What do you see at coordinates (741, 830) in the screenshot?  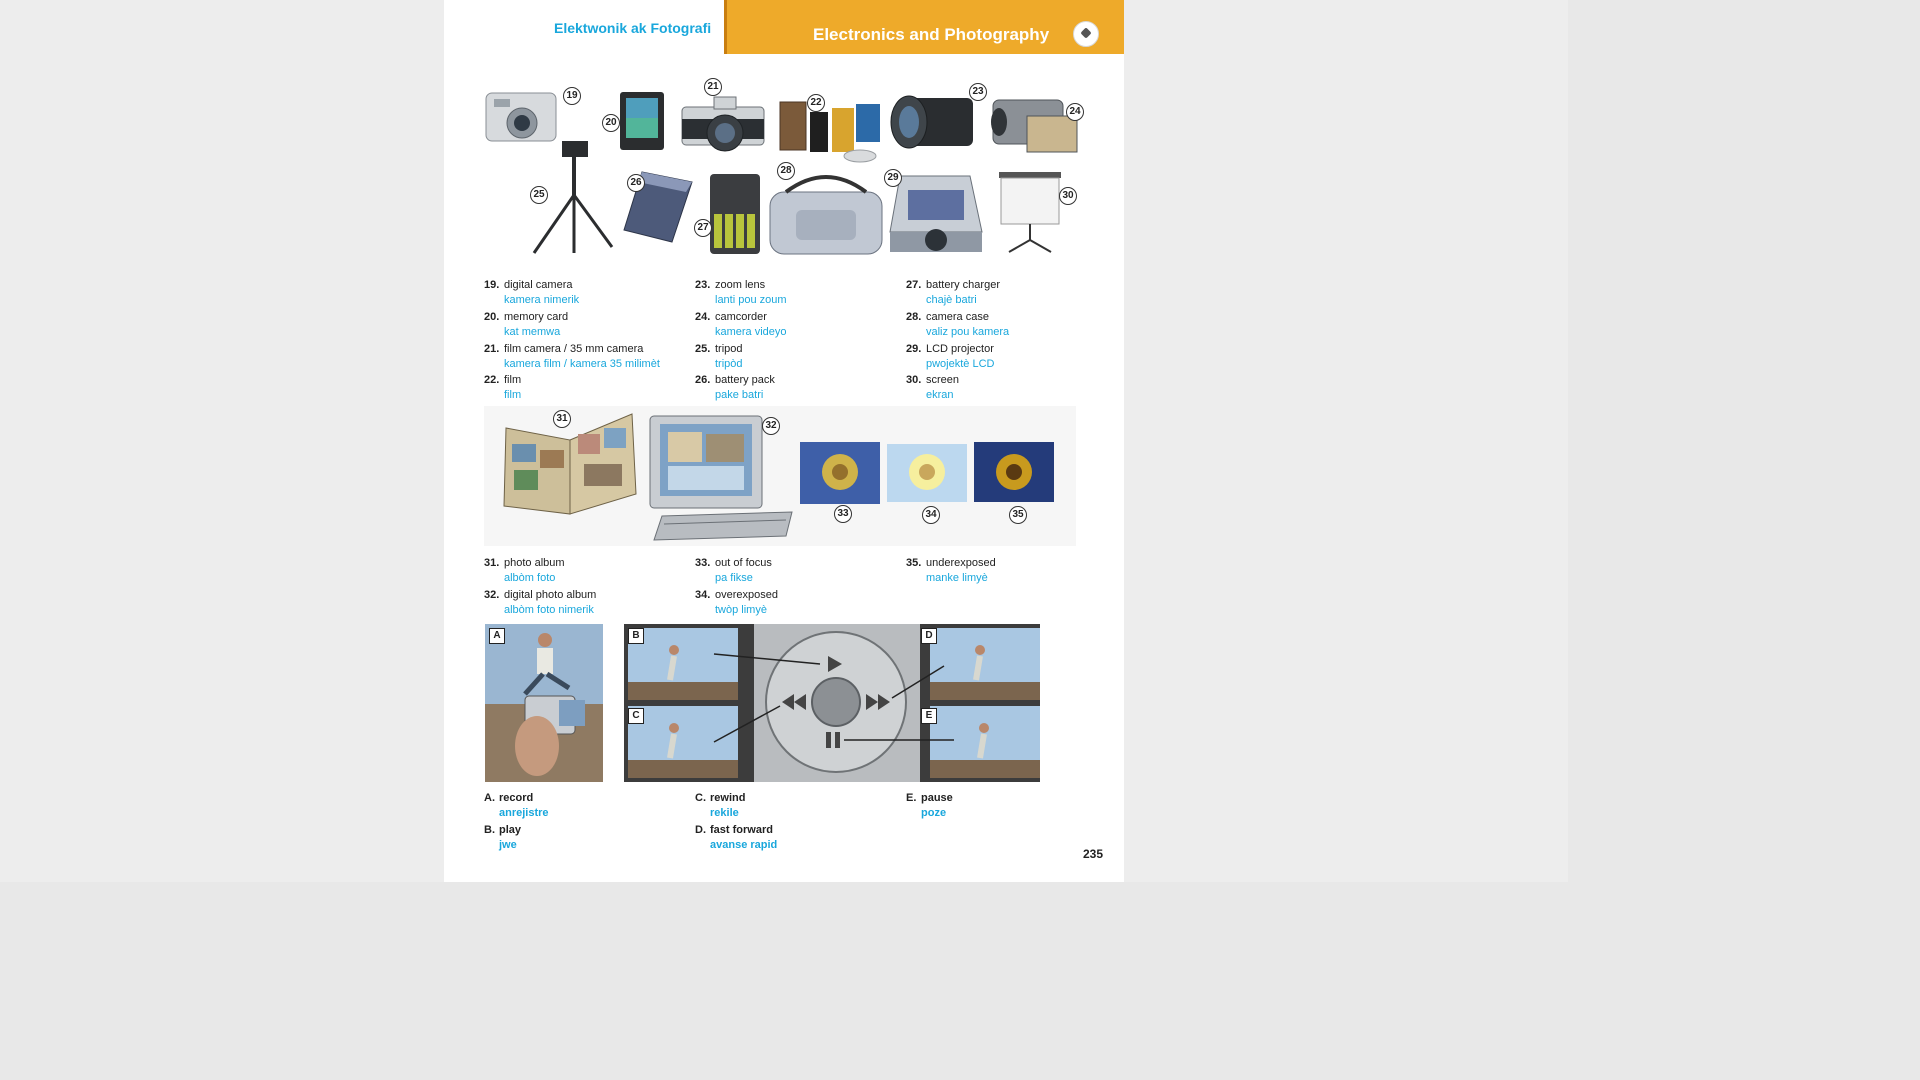 I see `vocab-english: fast forward` at bounding box center [741, 830].